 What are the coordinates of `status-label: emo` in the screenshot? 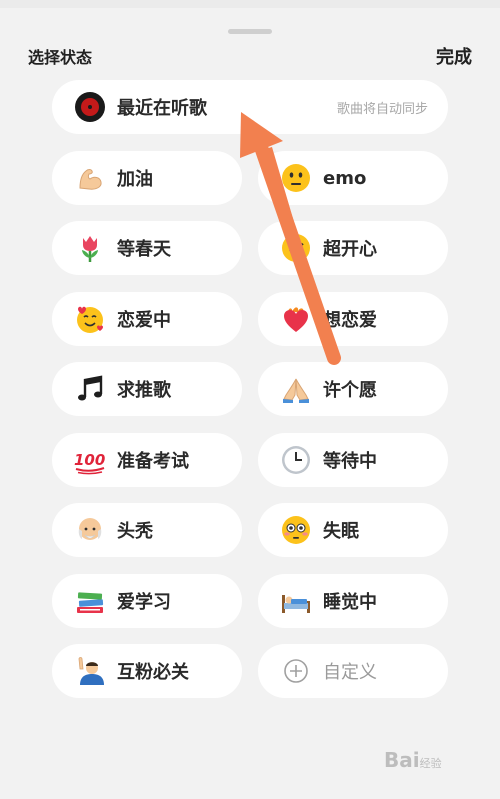 It's located at (345, 178).